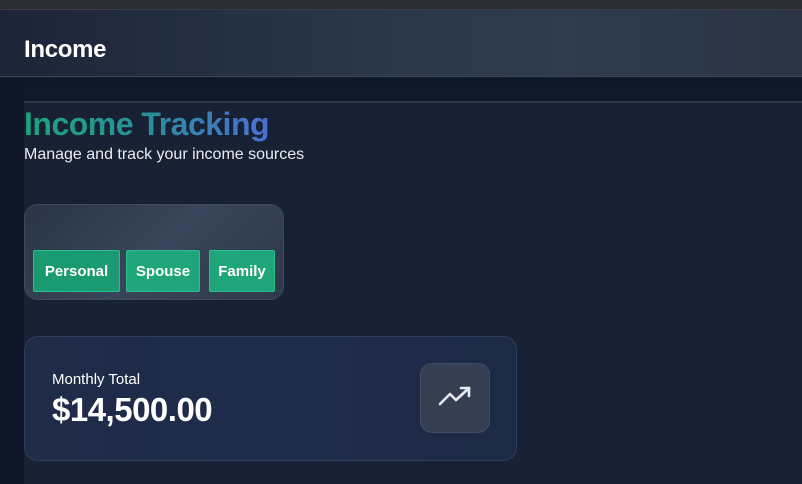 The image size is (802, 484). I want to click on trend-button, so click(455, 398).